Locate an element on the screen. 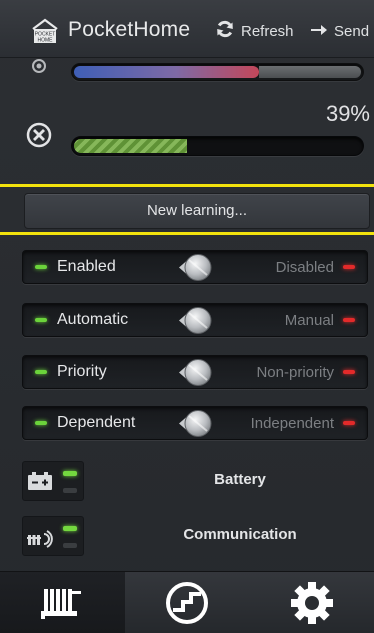 The height and width of the screenshot is (633, 374). app-header: POCKET HOME PocketHome Refresh Send is located at coordinates (187, 29).